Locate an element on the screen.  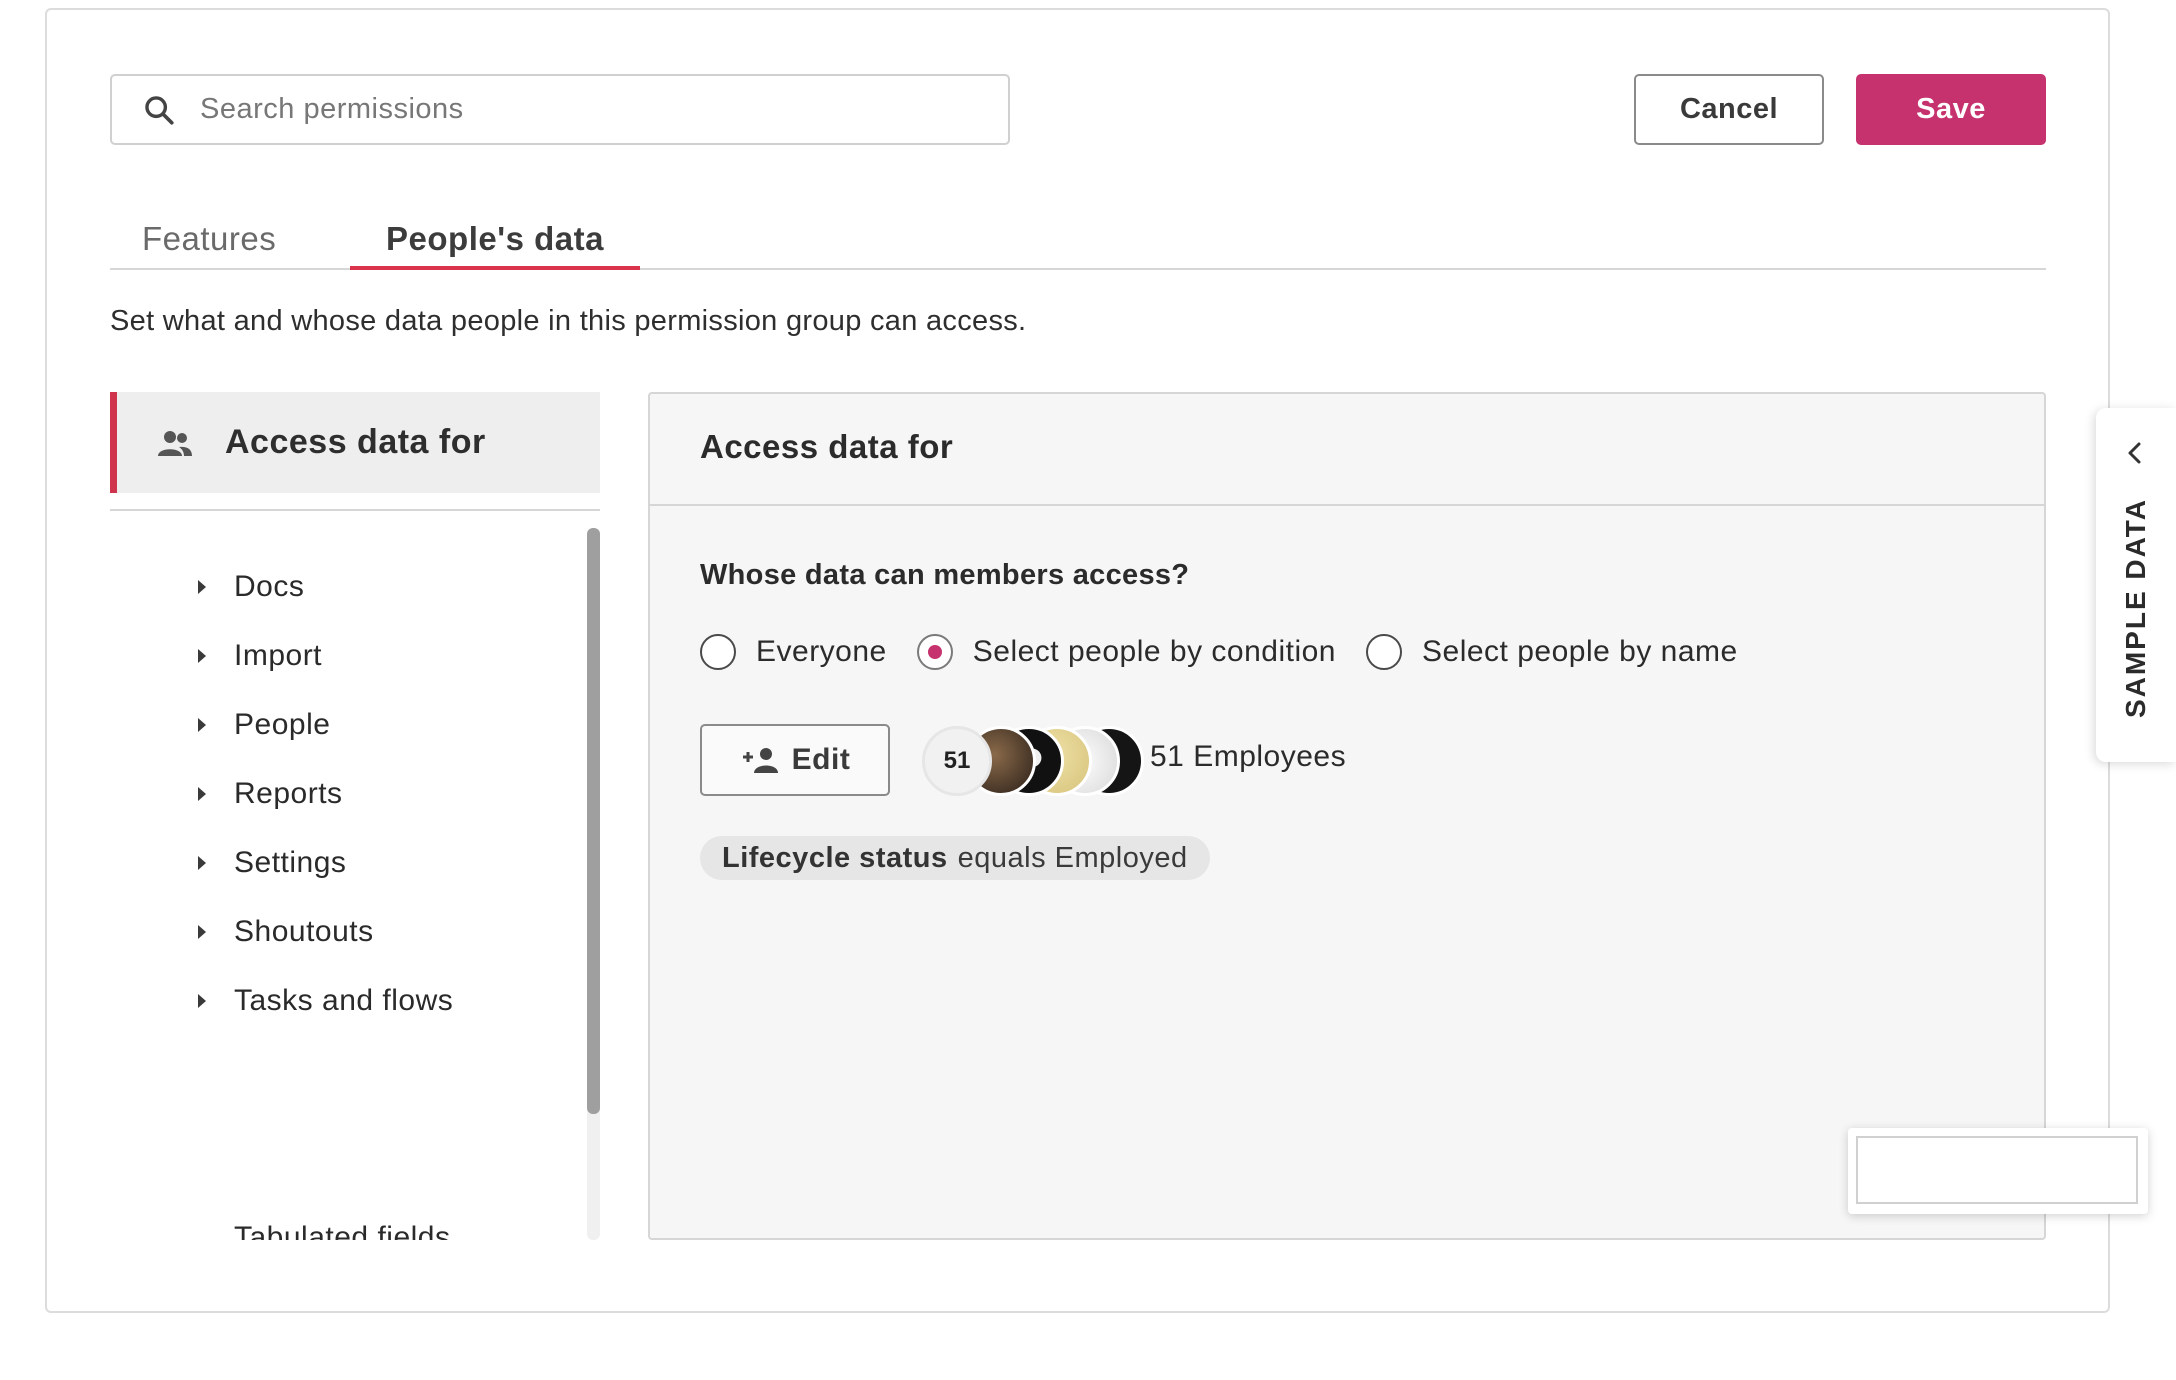
search-input is located at coordinates (600, 109).